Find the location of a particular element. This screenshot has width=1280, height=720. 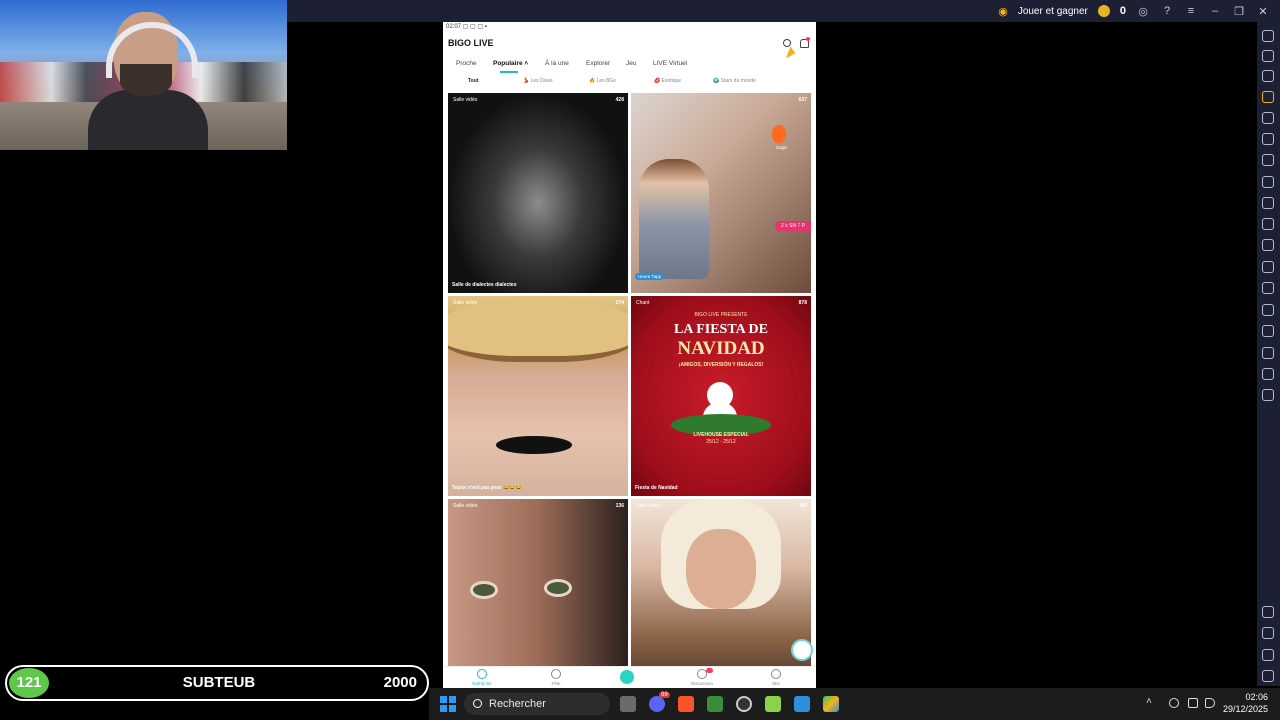

viewer-count: 136 is located at coordinates (619, 506).